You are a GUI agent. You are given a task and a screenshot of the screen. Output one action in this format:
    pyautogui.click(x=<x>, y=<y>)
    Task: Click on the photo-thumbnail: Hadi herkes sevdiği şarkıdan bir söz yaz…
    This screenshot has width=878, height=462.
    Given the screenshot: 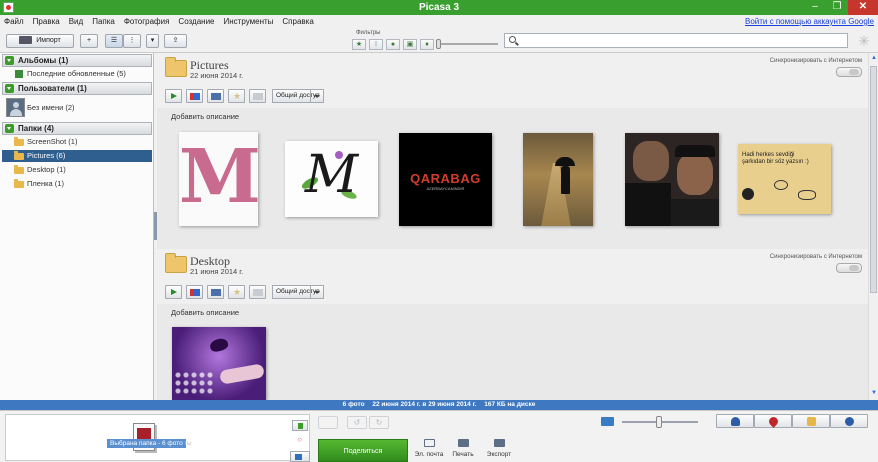 What is the action you would take?
    pyautogui.click(x=784, y=179)
    